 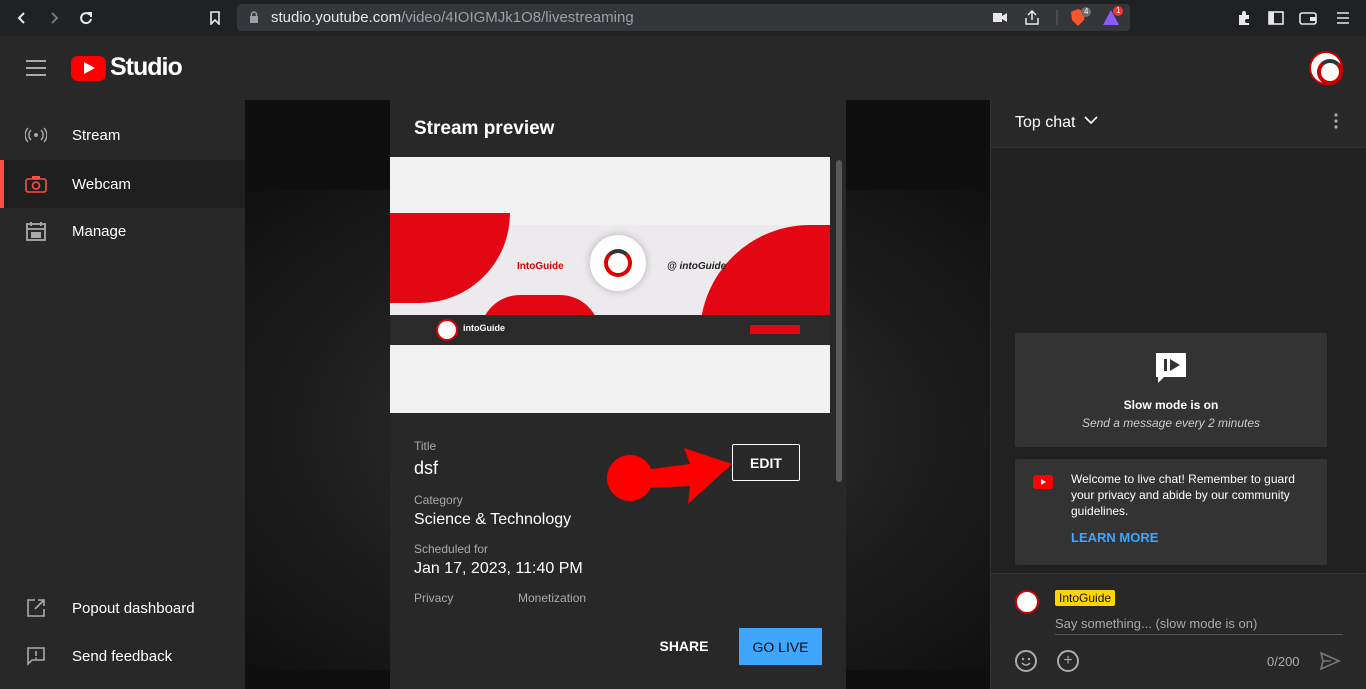 What do you see at coordinates (669, 476) in the screenshot?
I see `annotation-arrow-icon` at bounding box center [669, 476].